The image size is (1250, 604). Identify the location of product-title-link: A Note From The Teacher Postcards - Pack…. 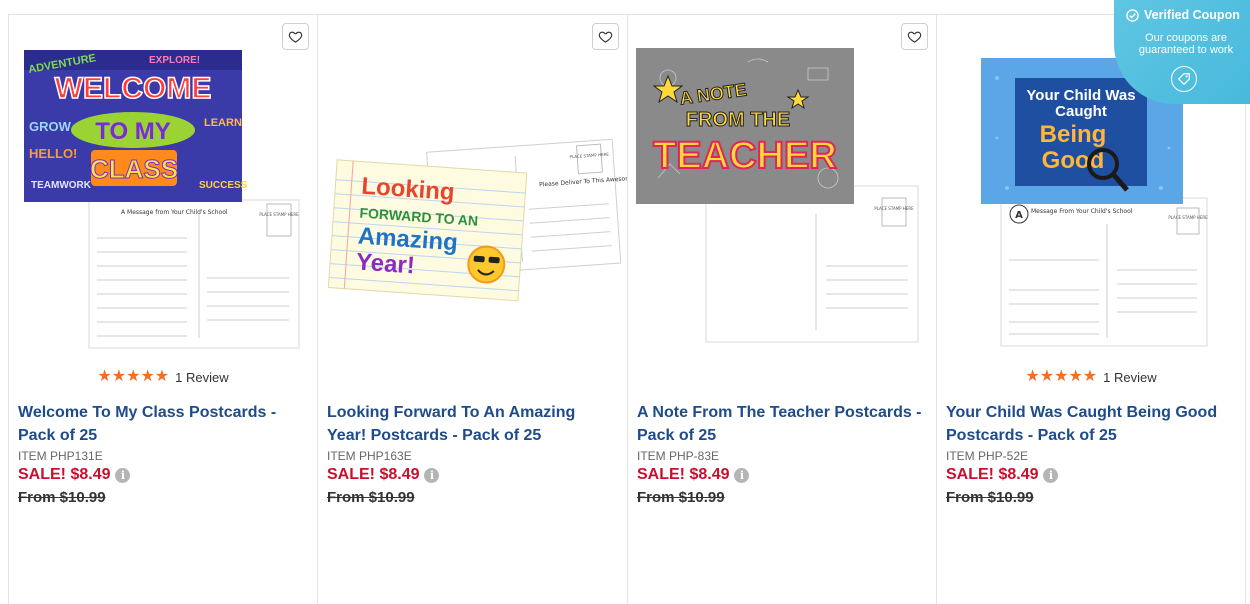
(781, 424).